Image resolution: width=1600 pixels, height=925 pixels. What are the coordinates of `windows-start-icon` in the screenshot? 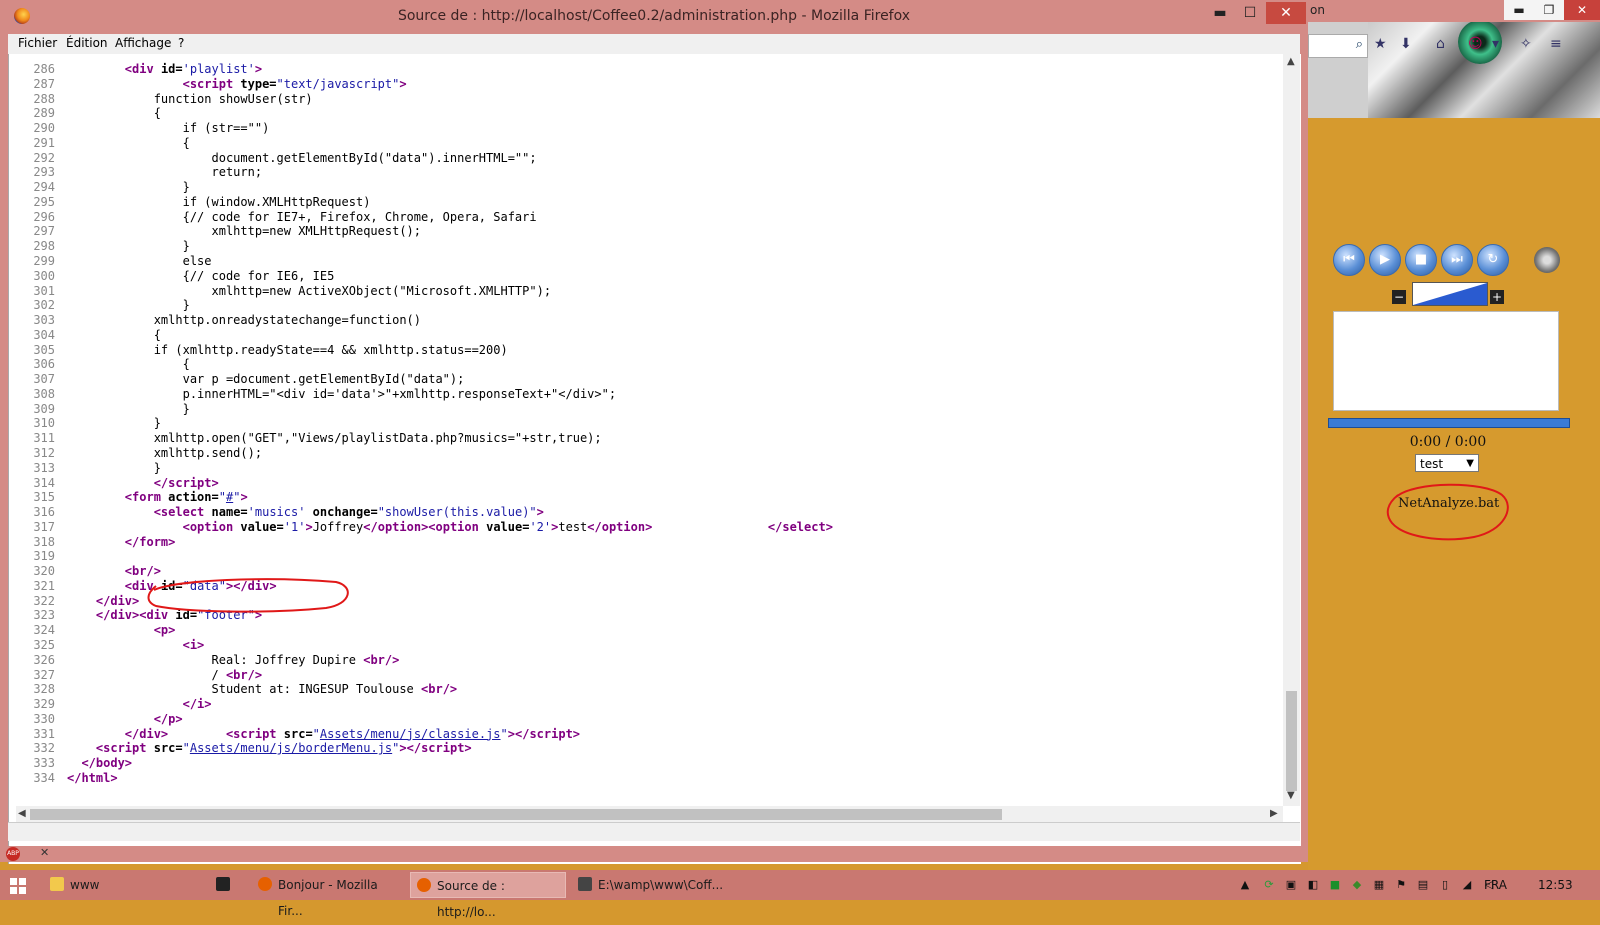 It's located at (18, 886).